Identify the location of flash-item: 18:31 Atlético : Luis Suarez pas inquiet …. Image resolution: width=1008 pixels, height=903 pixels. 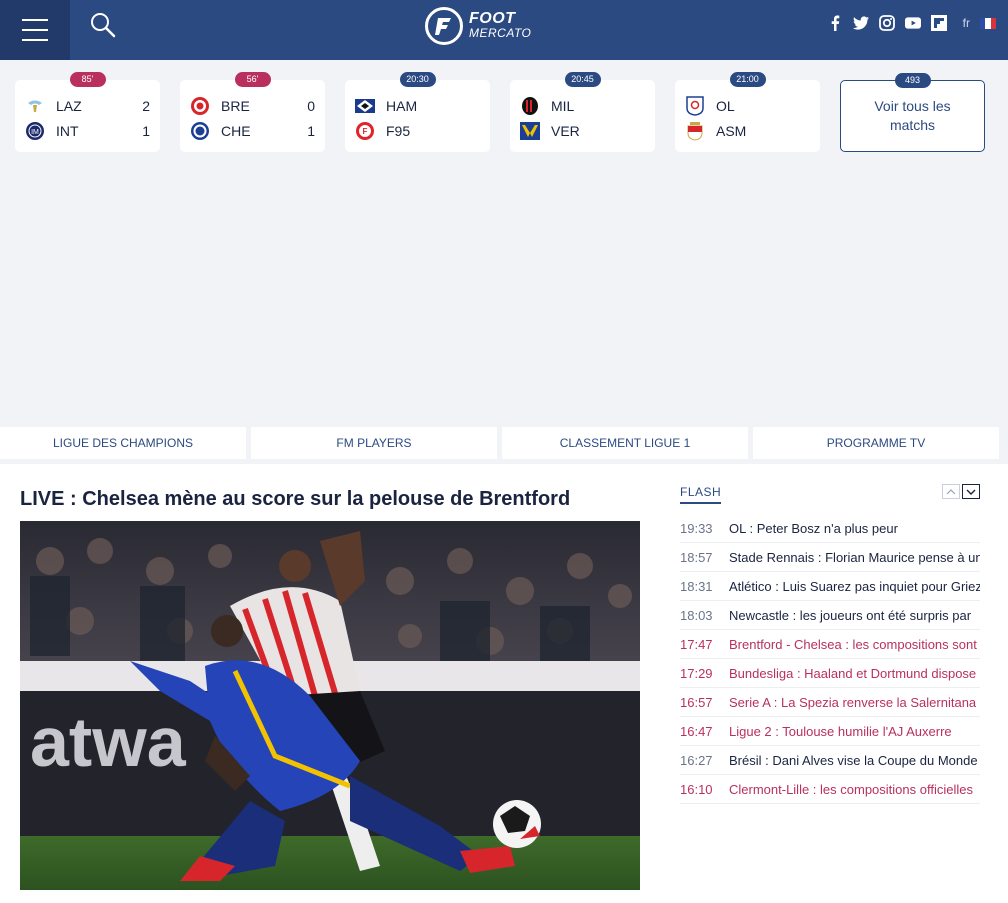
(830, 586).